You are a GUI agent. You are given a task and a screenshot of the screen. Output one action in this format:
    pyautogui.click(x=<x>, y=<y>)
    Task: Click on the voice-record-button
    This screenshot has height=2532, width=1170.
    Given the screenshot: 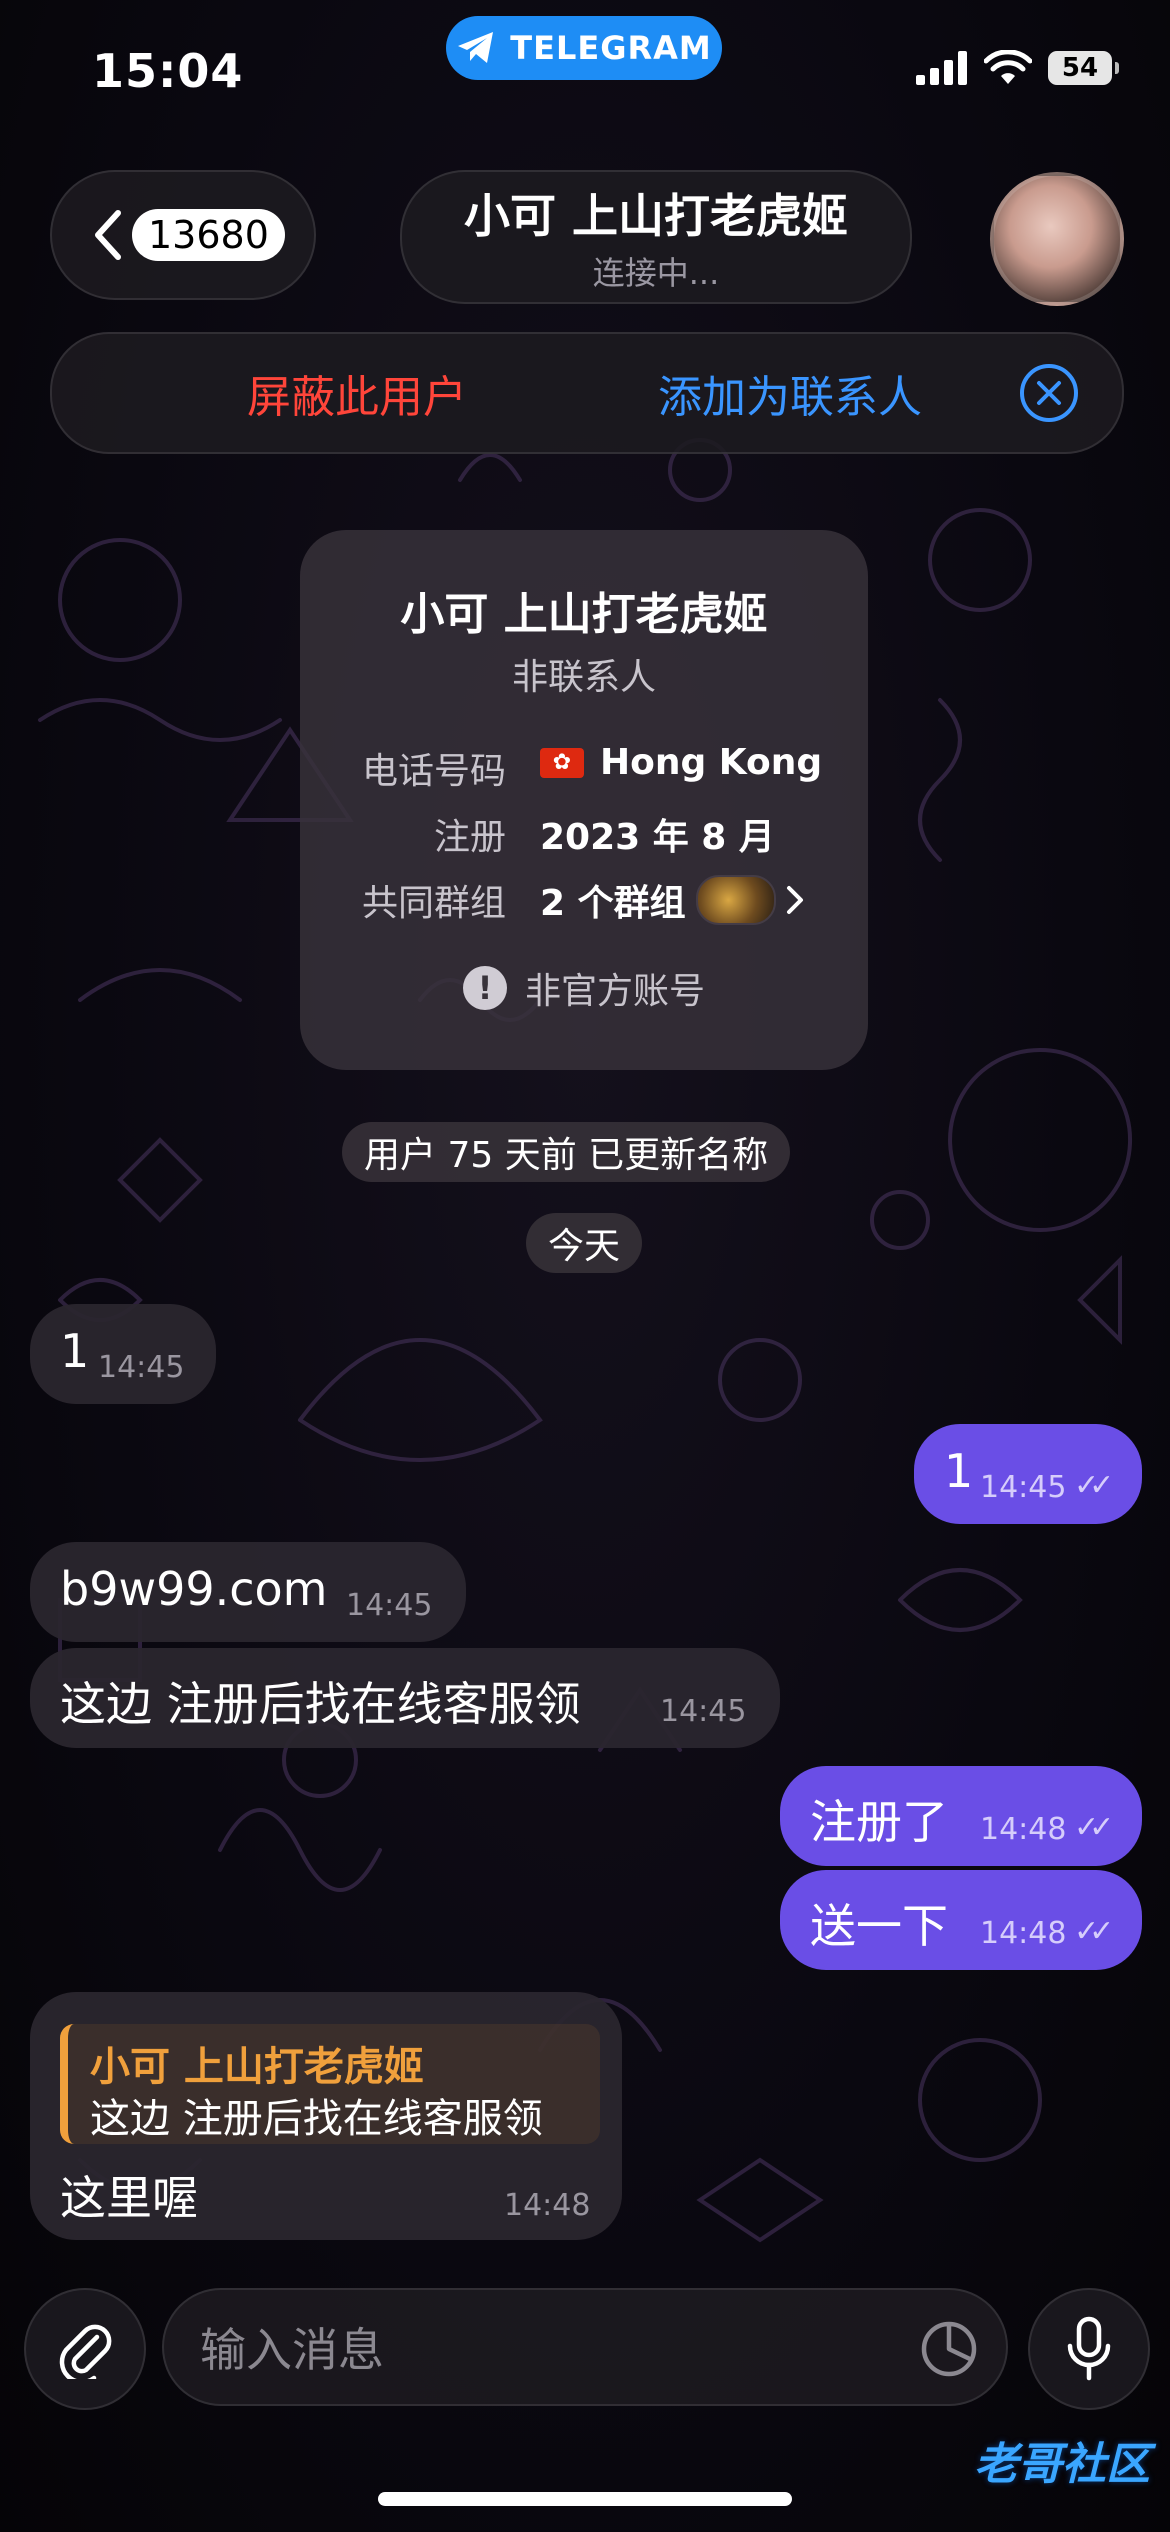 What is the action you would take?
    pyautogui.click(x=1089, y=2349)
    